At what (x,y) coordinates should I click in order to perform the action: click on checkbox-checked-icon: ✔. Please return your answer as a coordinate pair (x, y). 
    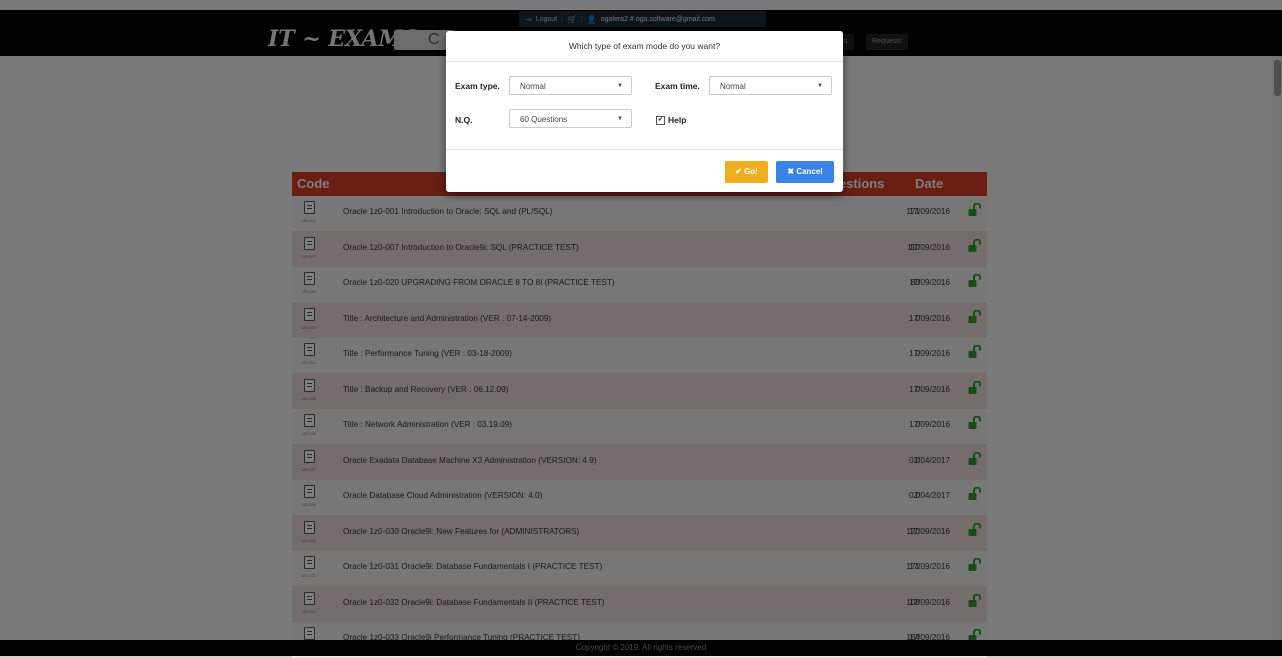
    Looking at the image, I should click on (660, 120).